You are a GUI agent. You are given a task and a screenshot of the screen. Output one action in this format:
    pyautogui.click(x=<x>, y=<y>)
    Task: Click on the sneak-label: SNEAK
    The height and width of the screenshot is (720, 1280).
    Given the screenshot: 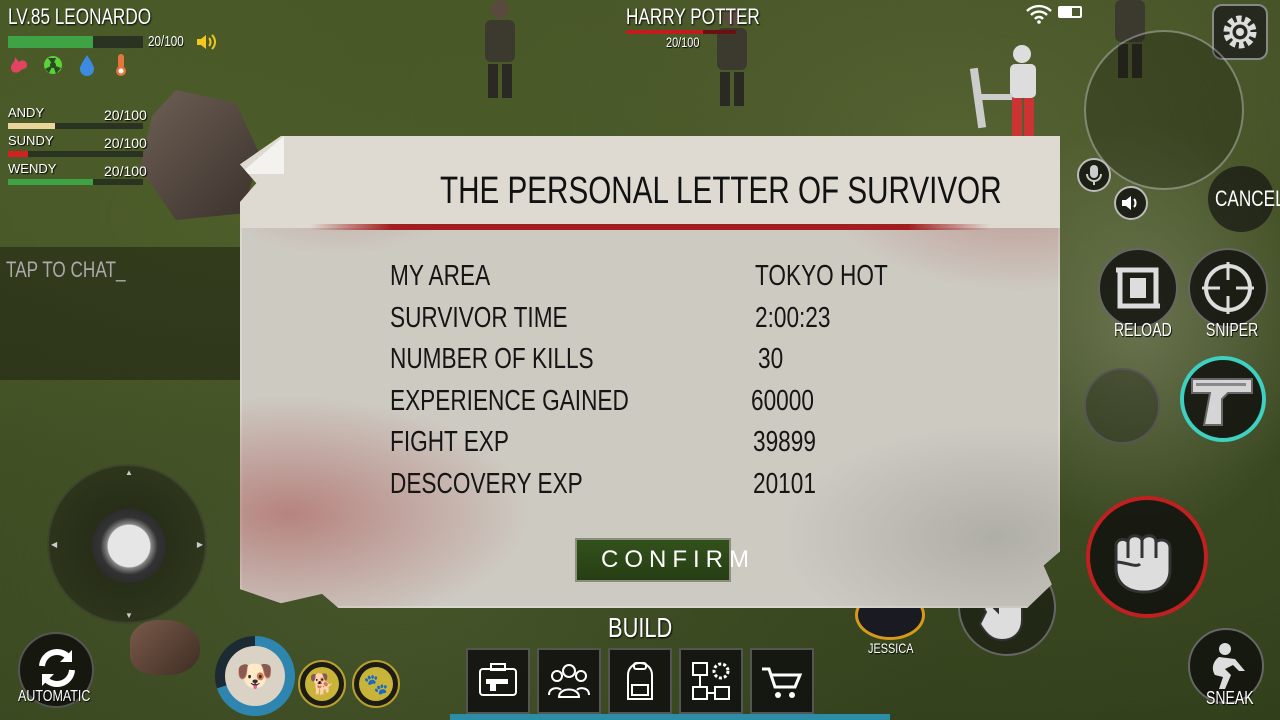 What is the action you would take?
    pyautogui.click(x=1230, y=698)
    